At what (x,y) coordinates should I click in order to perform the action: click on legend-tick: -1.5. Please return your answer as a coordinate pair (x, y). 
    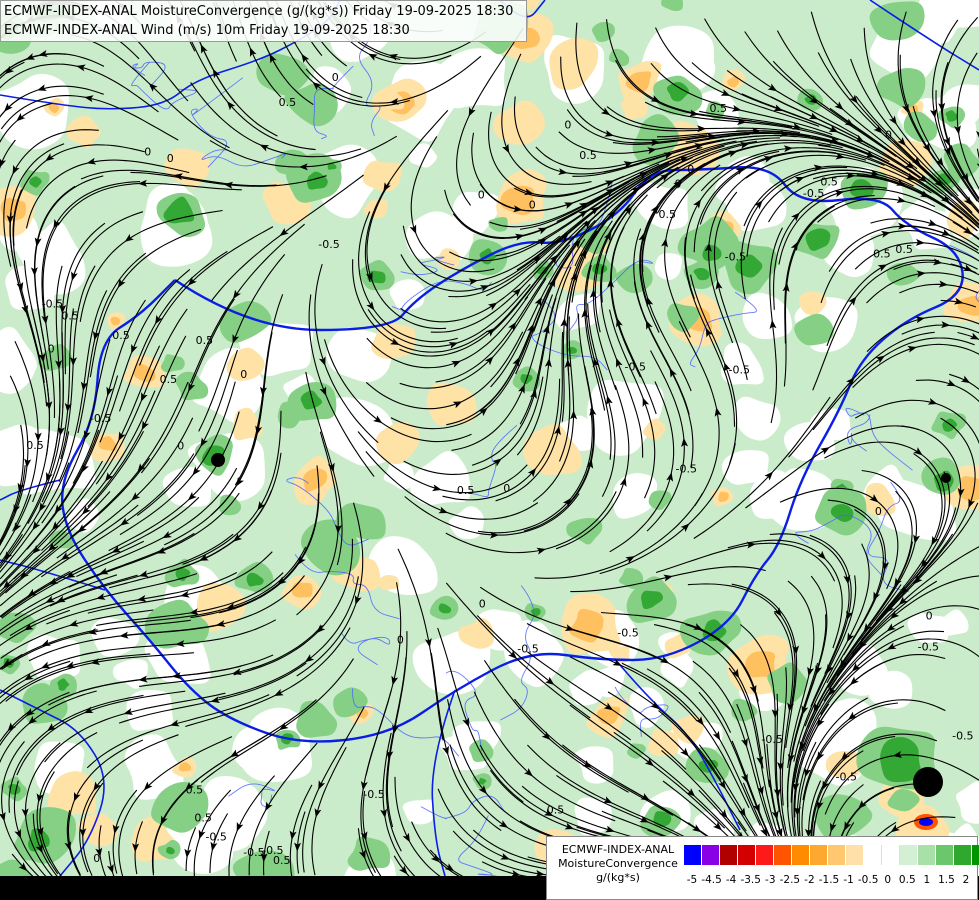
    Looking at the image, I should click on (829, 880).